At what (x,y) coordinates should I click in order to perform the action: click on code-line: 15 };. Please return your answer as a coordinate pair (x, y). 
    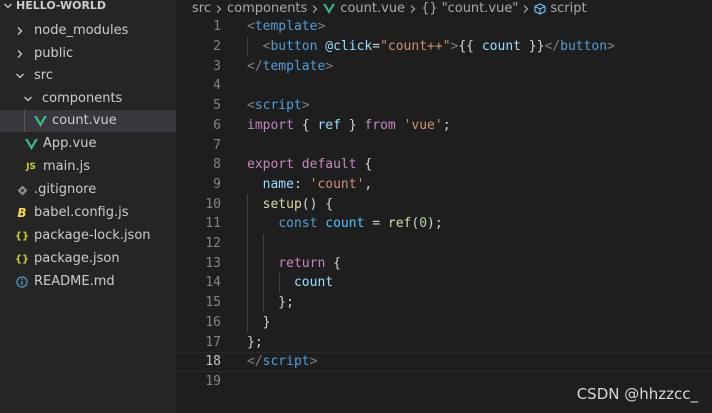
    Looking at the image, I should click on (444, 303).